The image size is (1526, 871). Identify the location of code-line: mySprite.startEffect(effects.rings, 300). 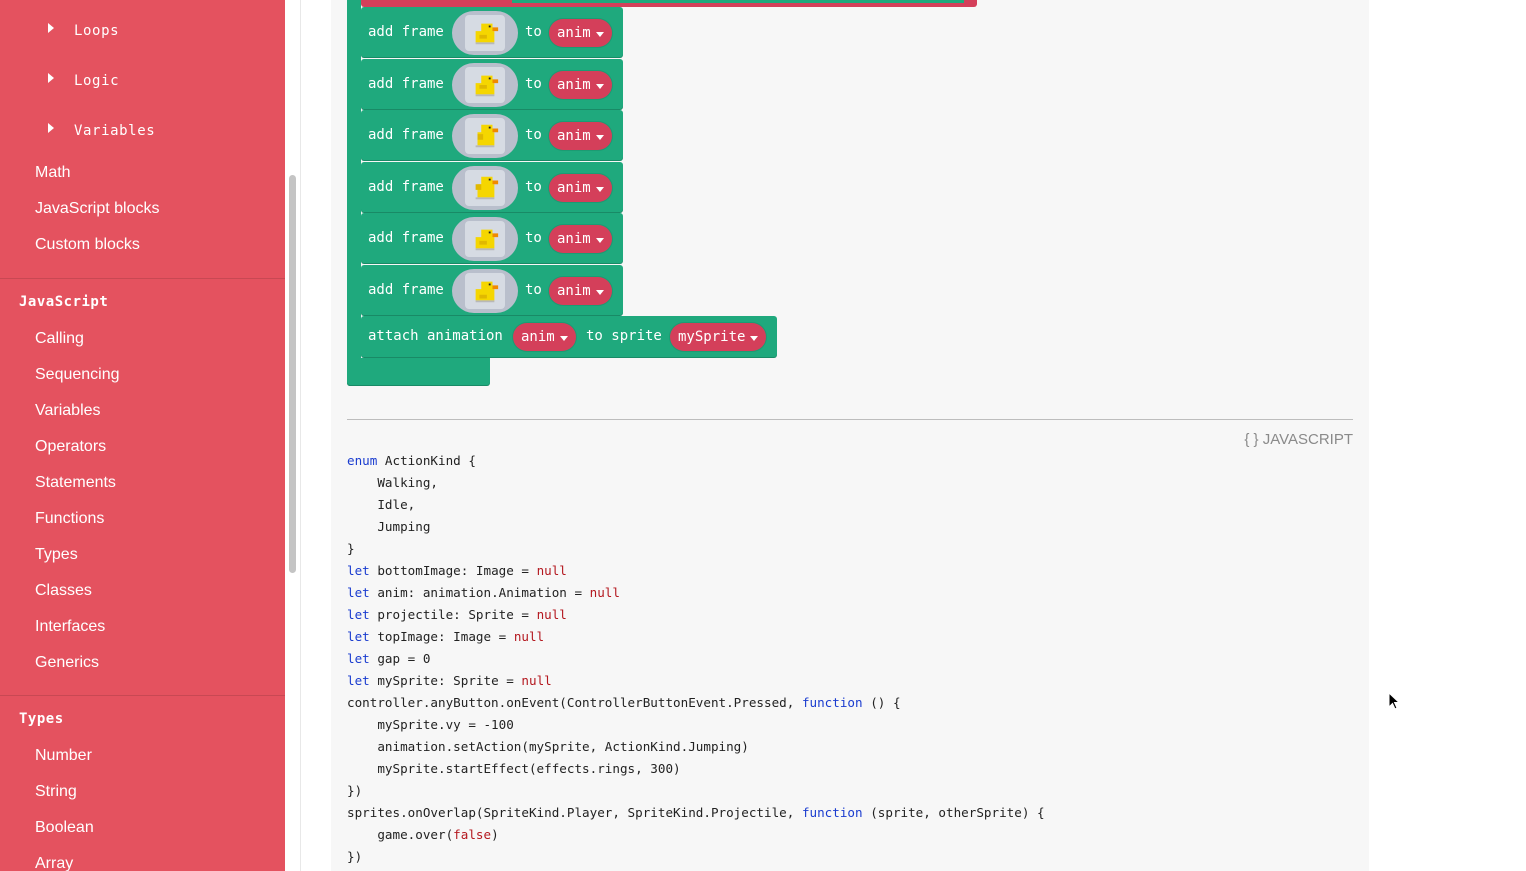
(514, 769).